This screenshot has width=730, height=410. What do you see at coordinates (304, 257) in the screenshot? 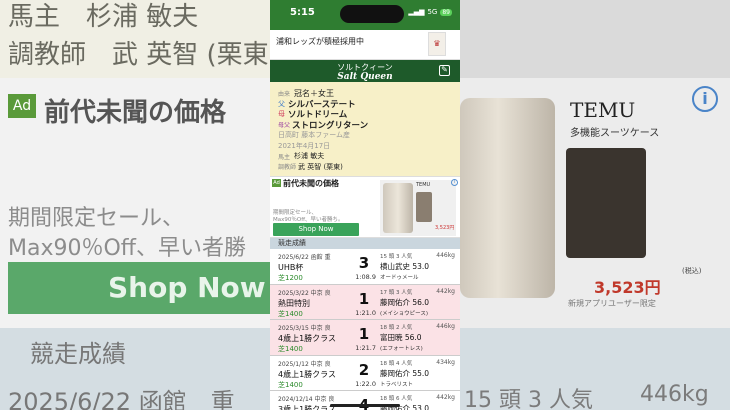
I see `race-date: 2025/6/22 函館 重` at bounding box center [304, 257].